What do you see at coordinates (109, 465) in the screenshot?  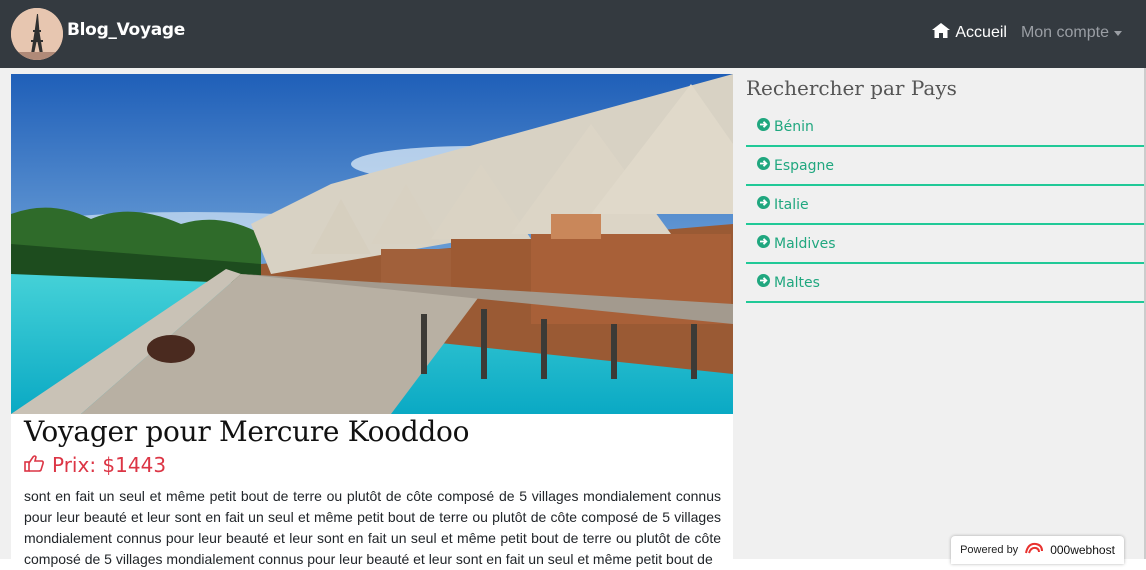 I see `price-label: Prix: $1443` at bounding box center [109, 465].